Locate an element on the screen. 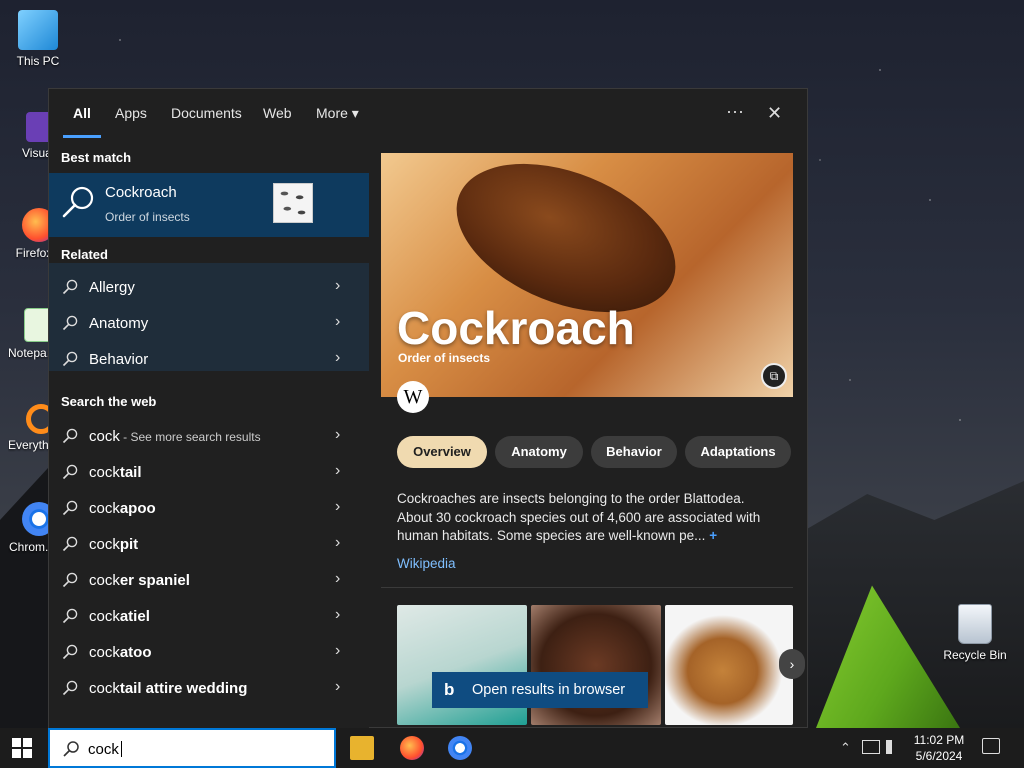 Image resolution: width=1024 pixels, height=768 pixels. web-result-item: cocker spaniel › is located at coordinates (209, 580).